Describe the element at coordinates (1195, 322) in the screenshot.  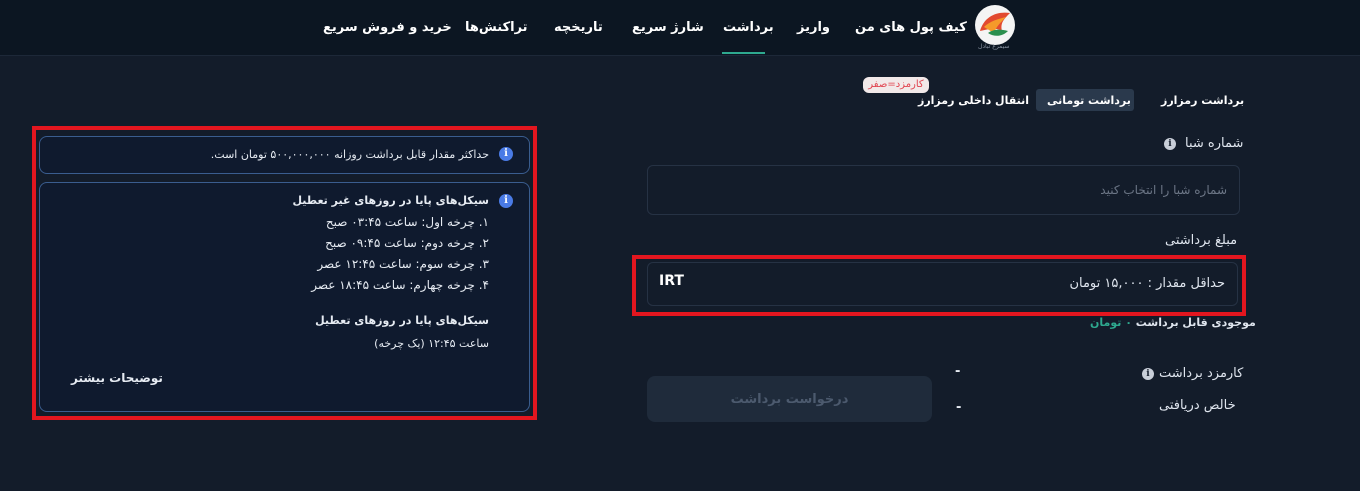
I see `balance-label: موجودی قابل برداشت` at that location.